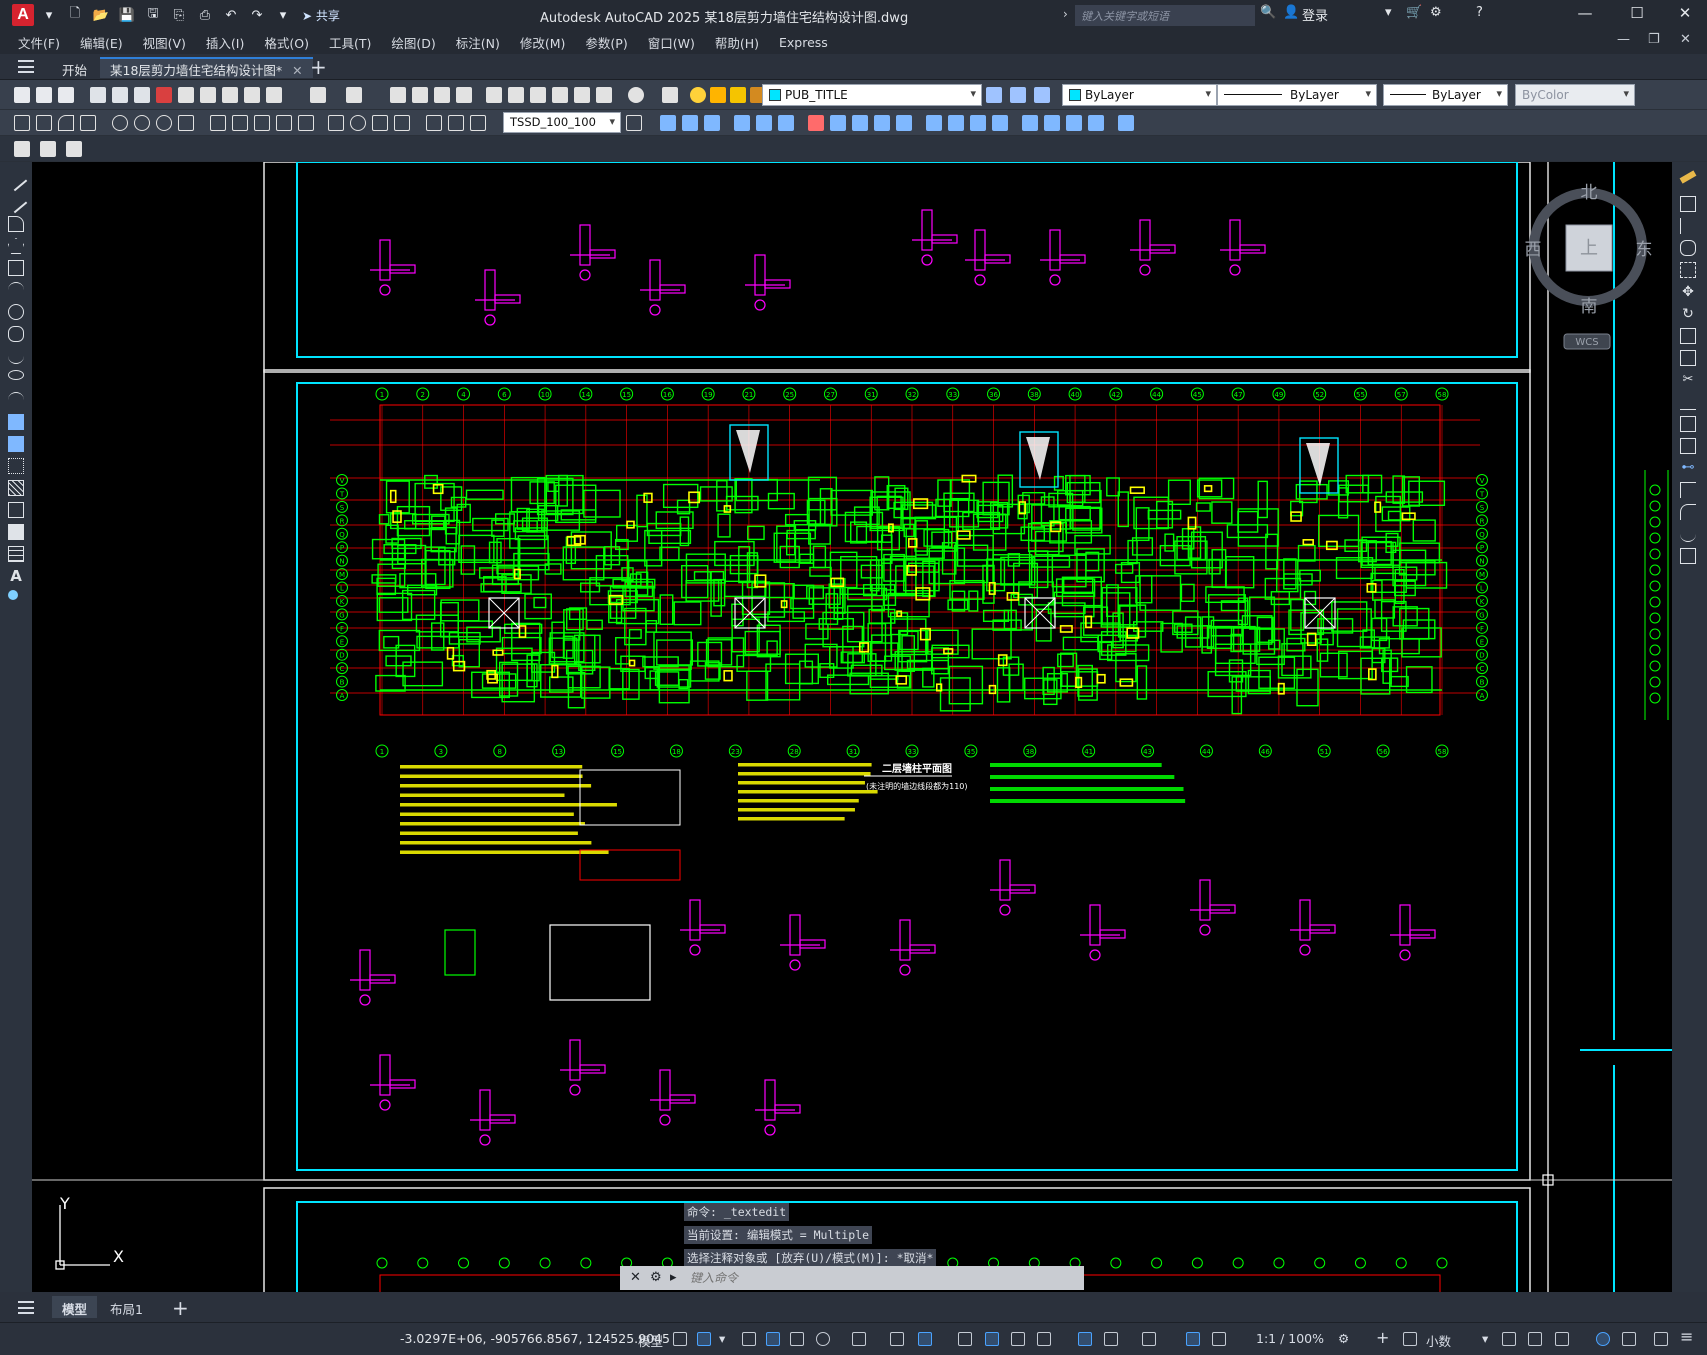 This screenshot has width=1707, height=1355. Describe the element at coordinates (1297, 95) in the screenshot. I see `linetype-dropdown: ByLayer ▾` at that location.